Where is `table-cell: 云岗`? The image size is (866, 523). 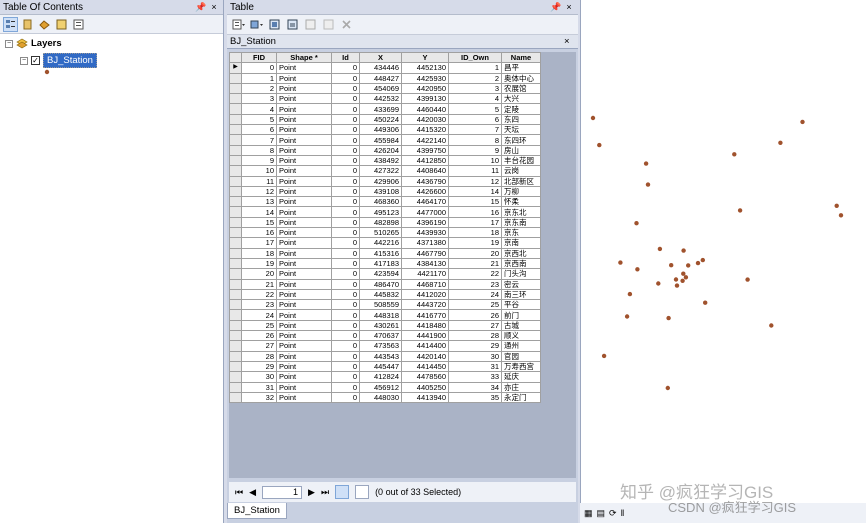
table-cell: 云岗 is located at coordinates (521, 171).